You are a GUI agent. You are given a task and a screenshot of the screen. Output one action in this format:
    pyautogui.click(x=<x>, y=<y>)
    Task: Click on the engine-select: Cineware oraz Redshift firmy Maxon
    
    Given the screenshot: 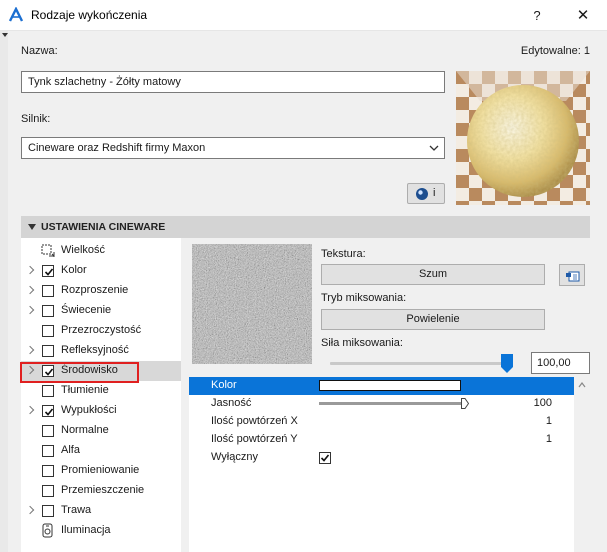 What is the action you would take?
    pyautogui.click(x=233, y=148)
    